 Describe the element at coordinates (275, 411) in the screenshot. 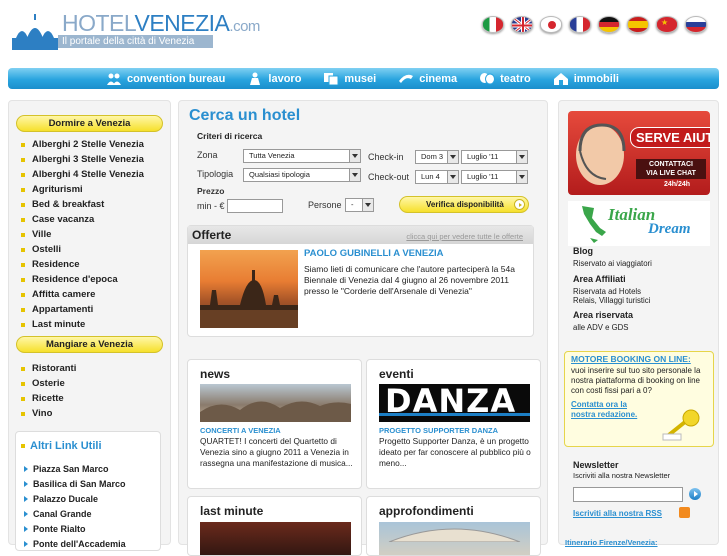

I see `rooftops-icon` at that location.